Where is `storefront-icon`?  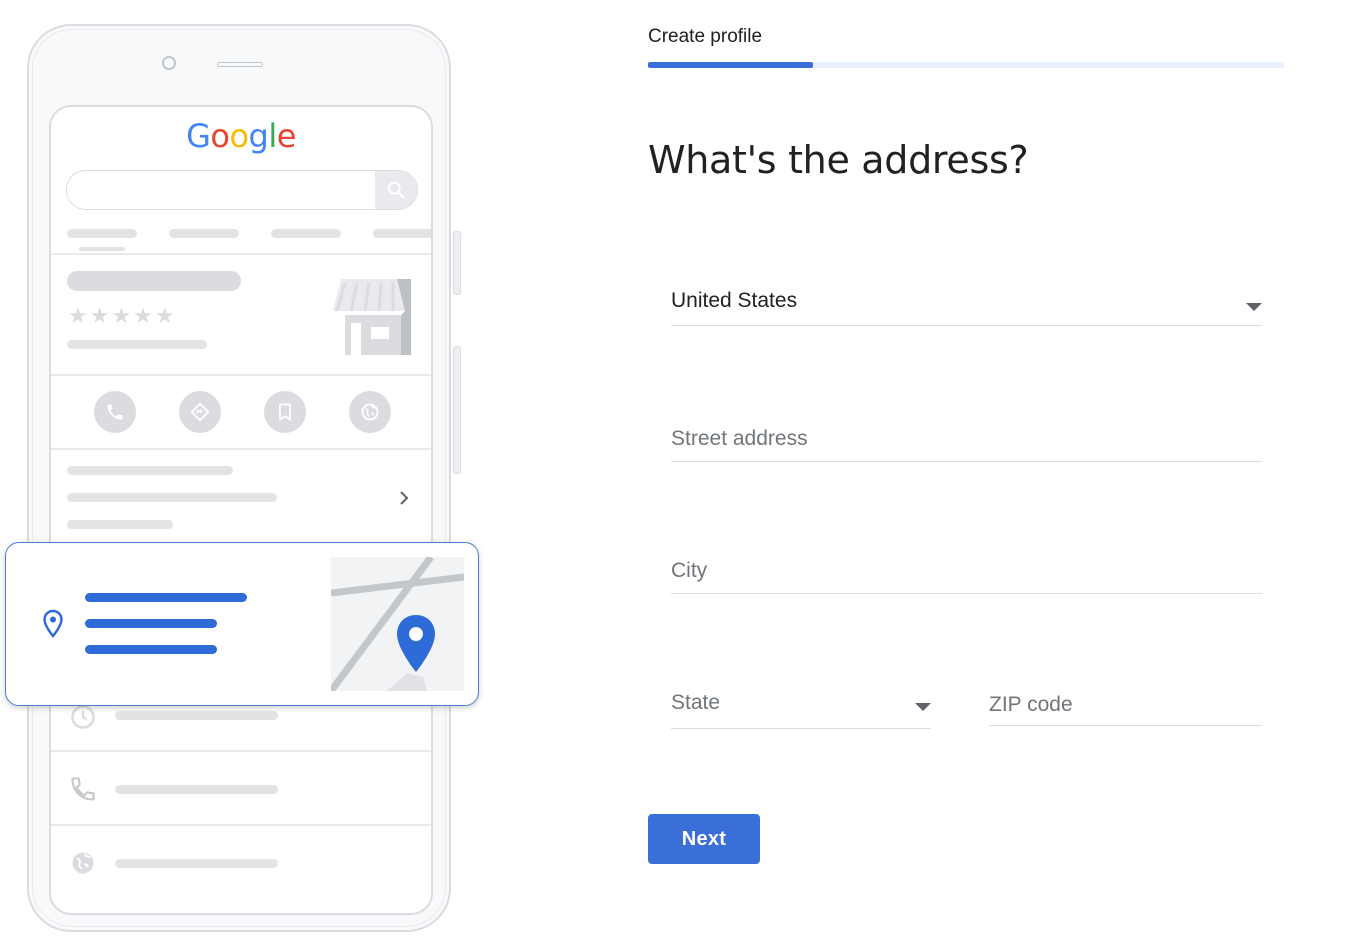
storefront-icon is located at coordinates (372, 317).